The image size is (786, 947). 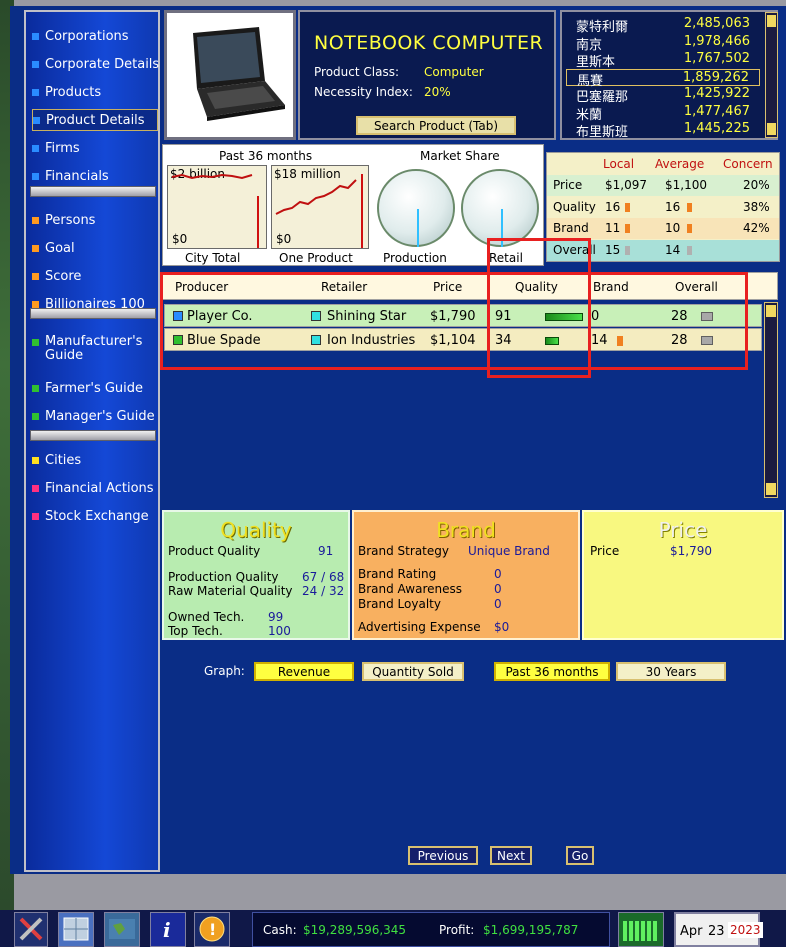 I want to click on profit-label: Profit:, so click(x=457, y=930).